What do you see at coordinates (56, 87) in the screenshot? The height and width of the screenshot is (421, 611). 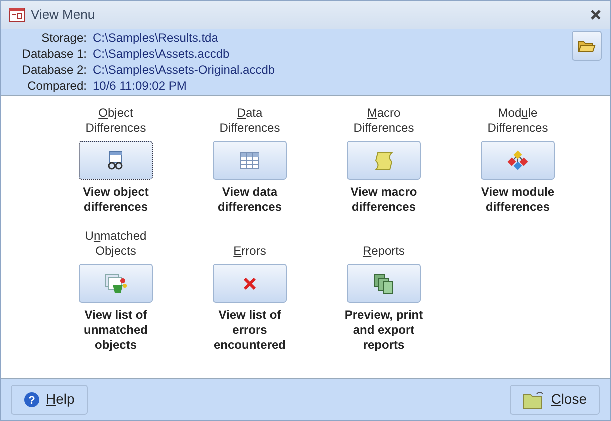 I see `field-label: Compared:` at bounding box center [56, 87].